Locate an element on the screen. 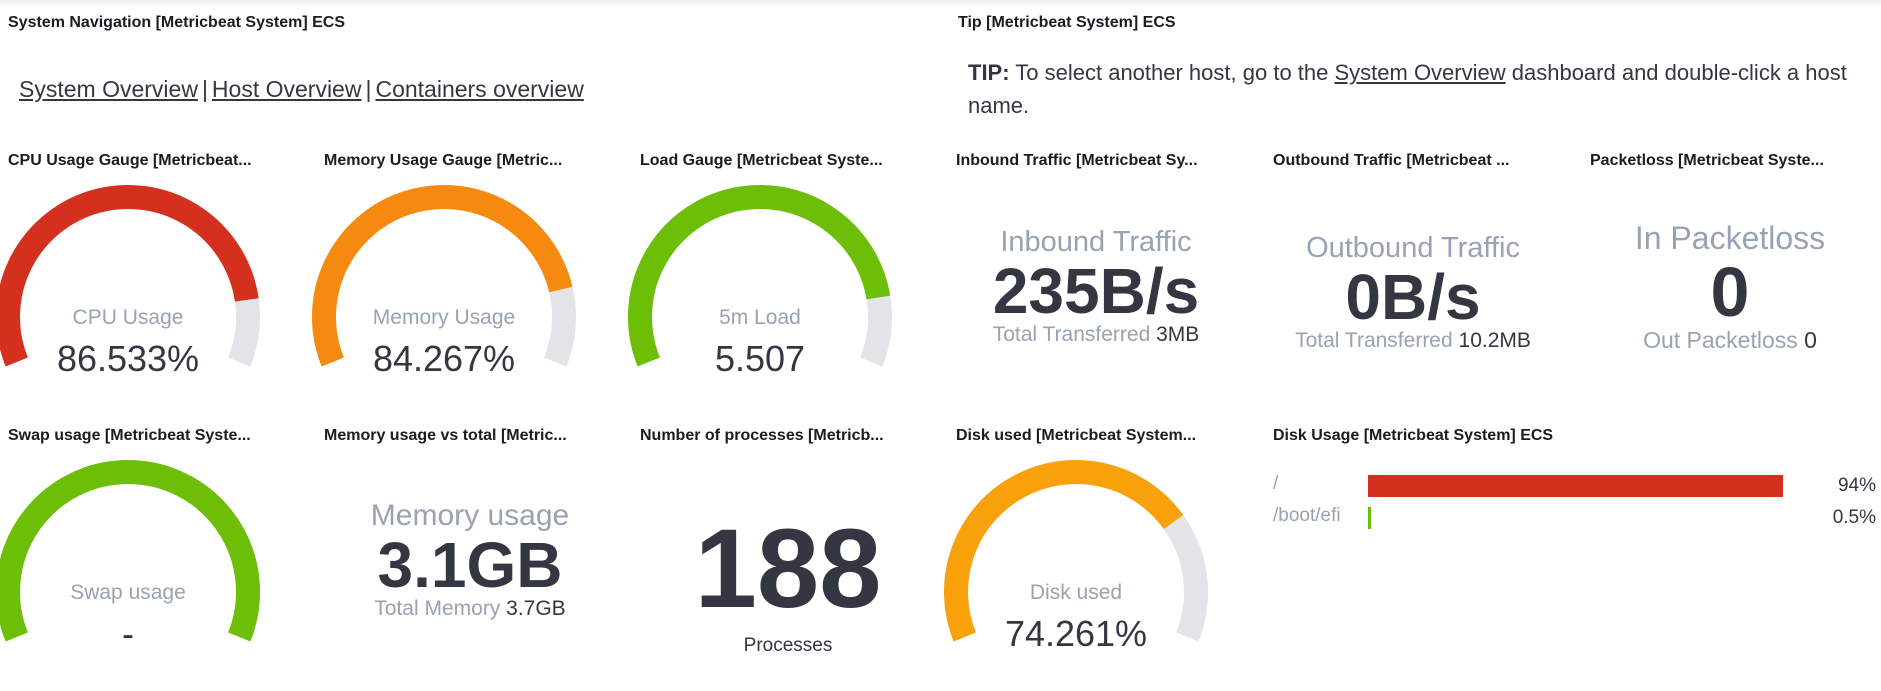 The height and width of the screenshot is (691, 1881). gauge-value: 84.267% is located at coordinates (444, 358).